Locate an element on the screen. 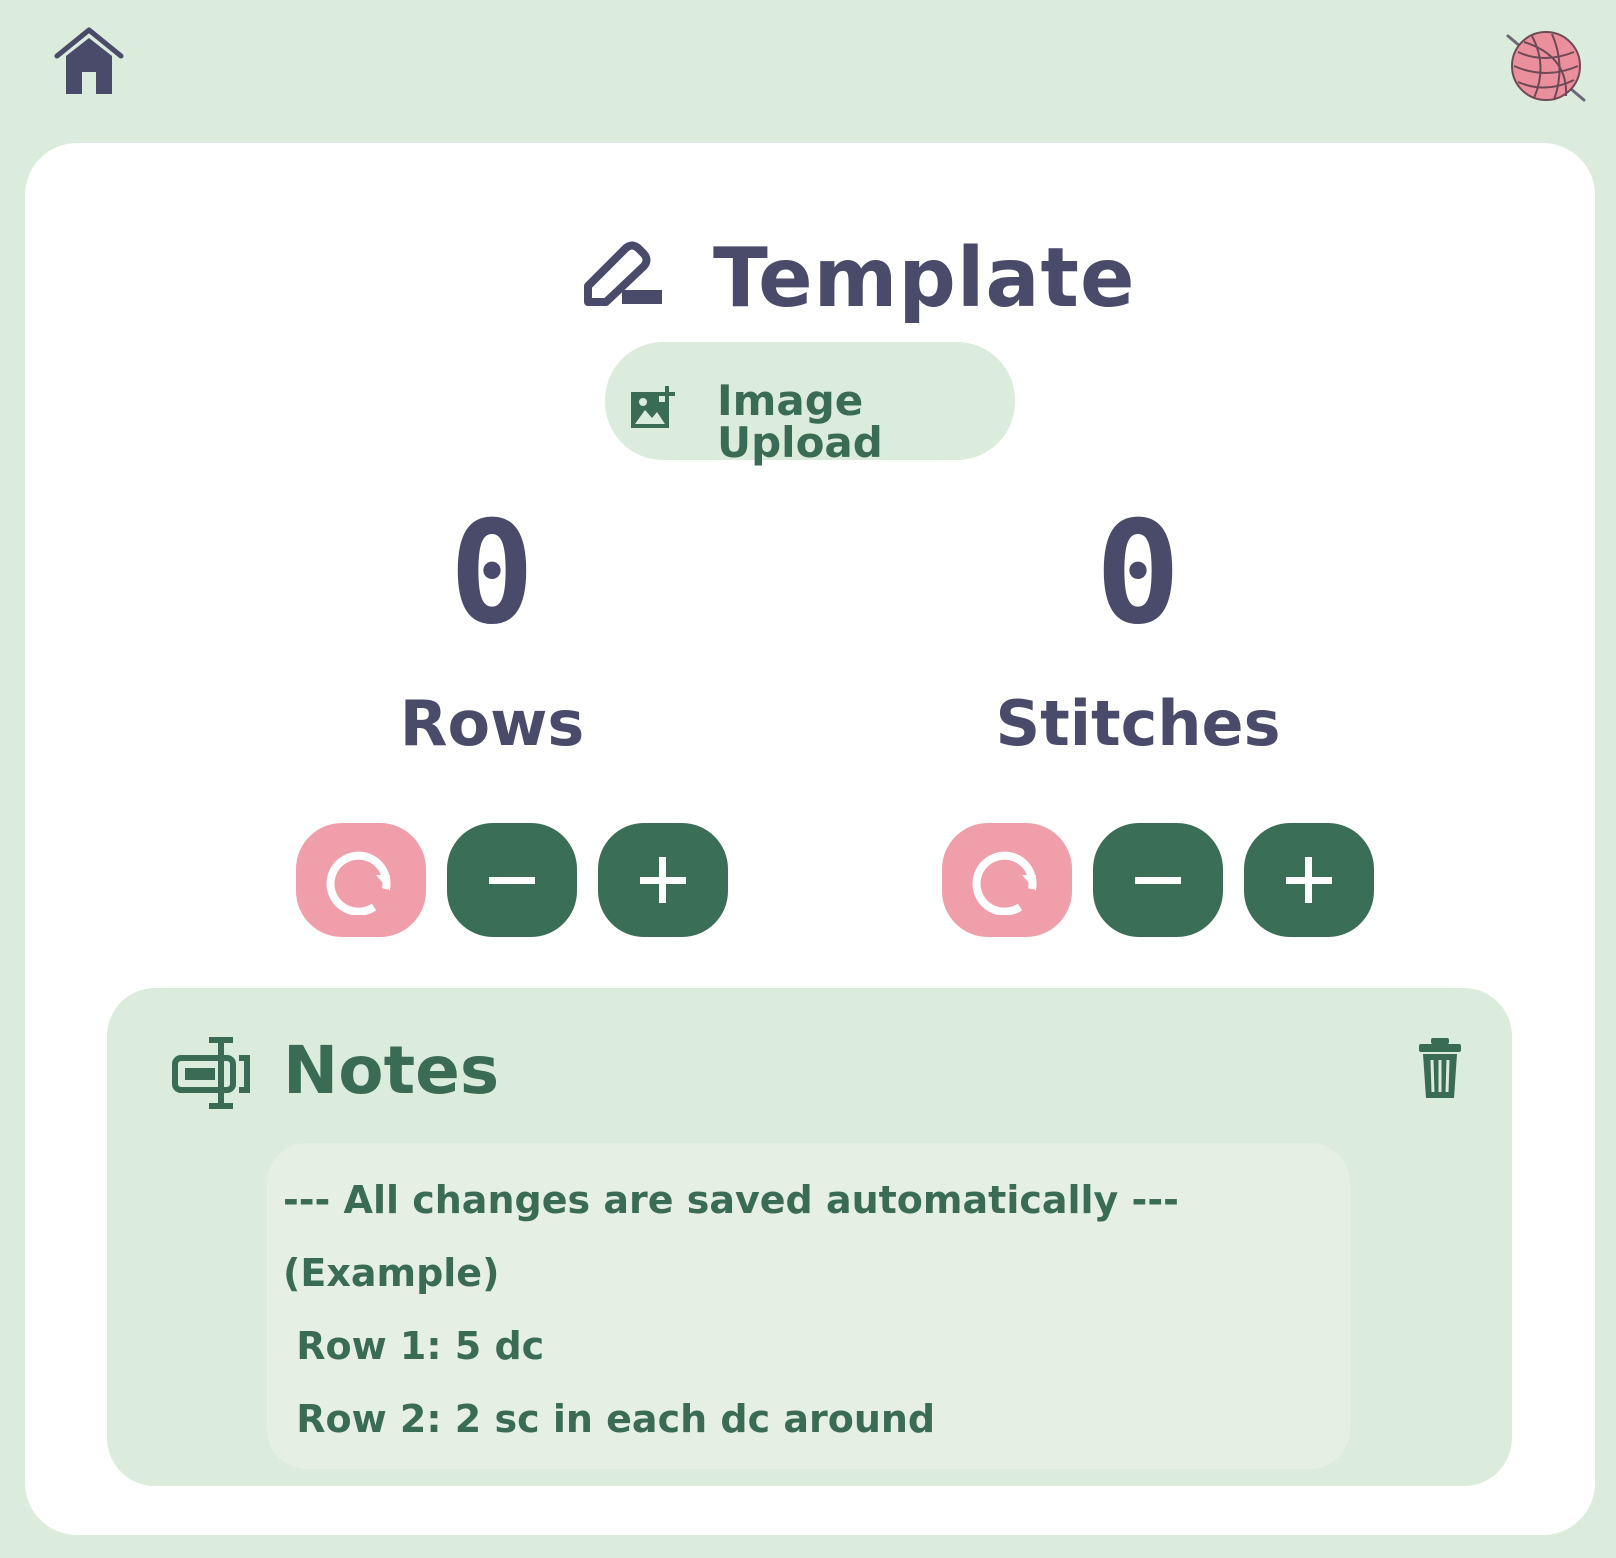  rows-increment-button is located at coordinates (663, 880).